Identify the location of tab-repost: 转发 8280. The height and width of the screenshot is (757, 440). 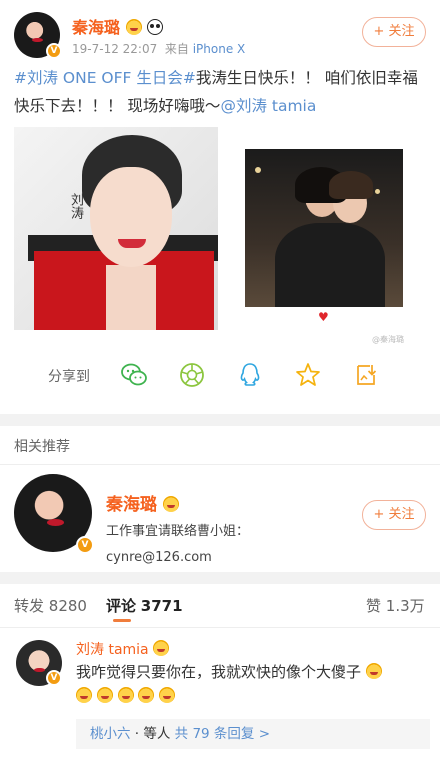
(50, 605).